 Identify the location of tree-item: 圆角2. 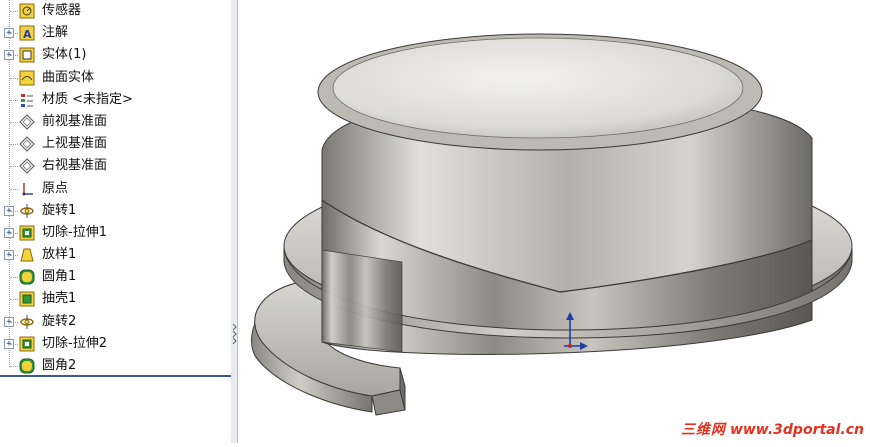
(115, 366).